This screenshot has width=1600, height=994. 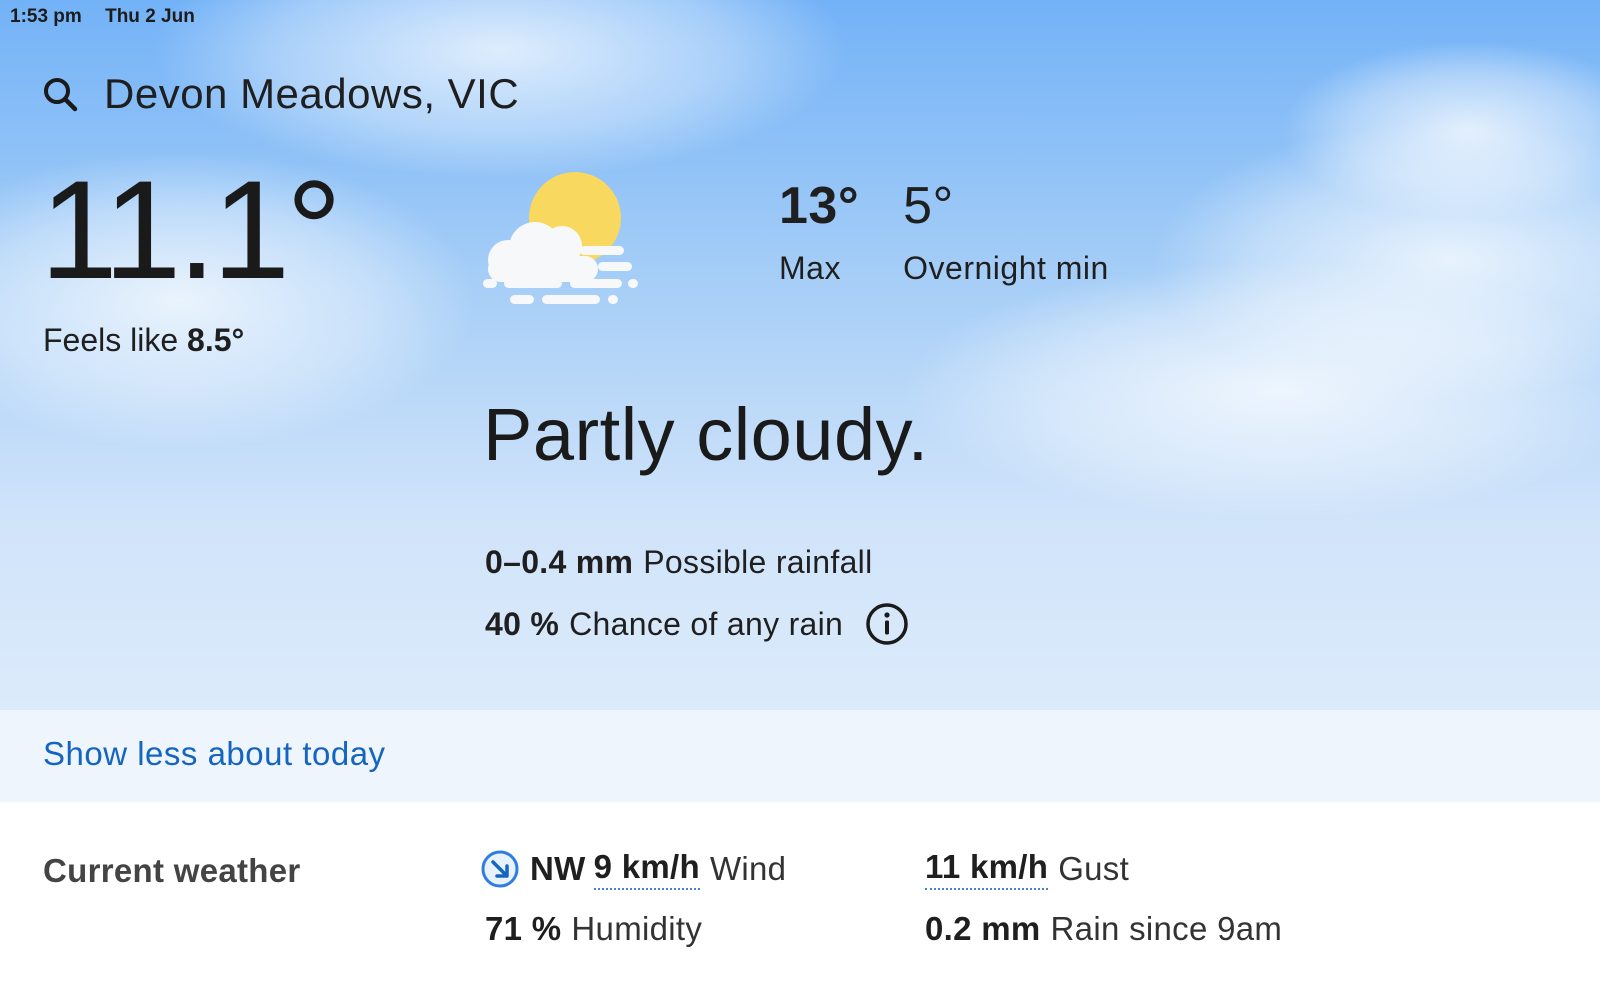 I want to click on current-temperature: 11.1°, so click(x=191, y=229).